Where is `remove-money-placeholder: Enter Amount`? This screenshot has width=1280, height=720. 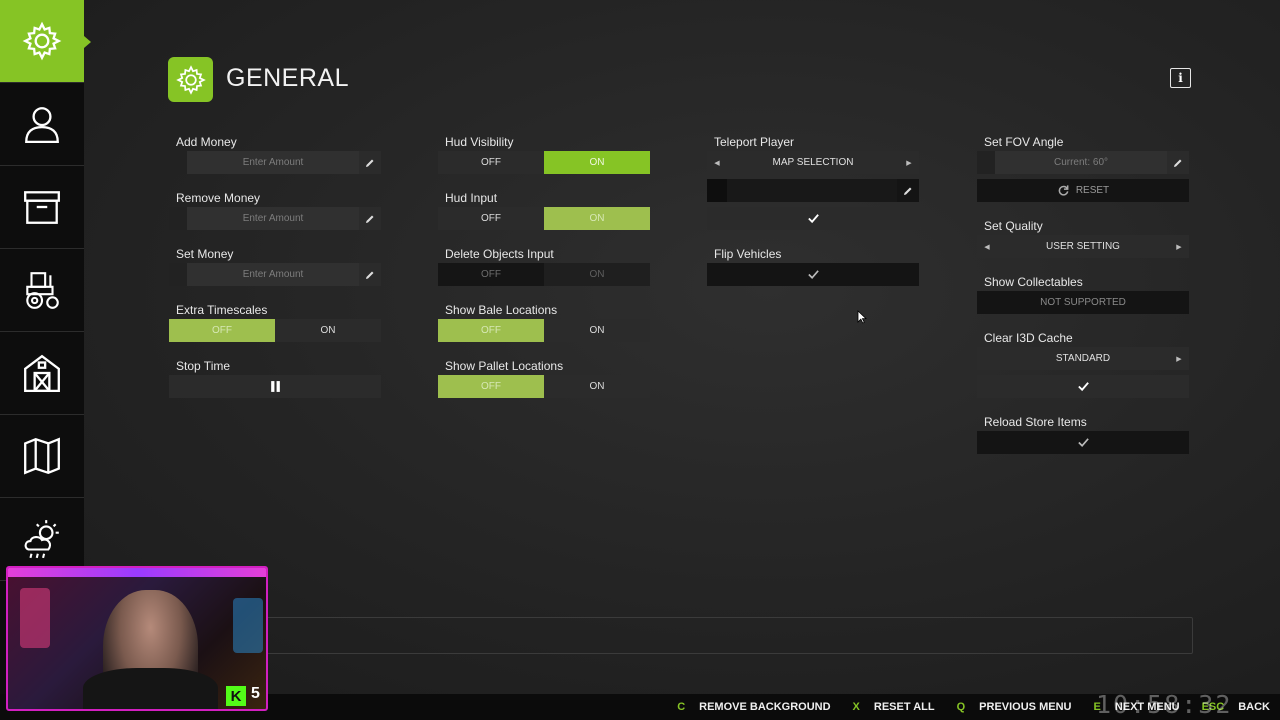 remove-money-placeholder: Enter Amount is located at coordinates (273, 218).